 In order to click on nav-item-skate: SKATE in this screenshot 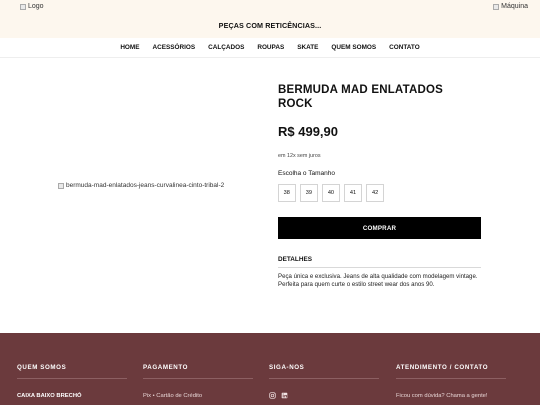, I will do `click(308, 47)`.